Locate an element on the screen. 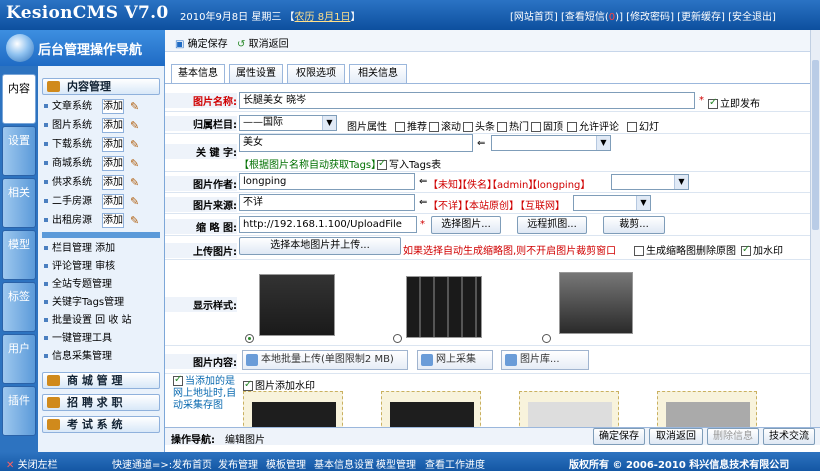 The height and width of the screenshot is (471, 820). thumb-input: http://192.168.1.100/UploadFile is located at coordinates (328, 224).